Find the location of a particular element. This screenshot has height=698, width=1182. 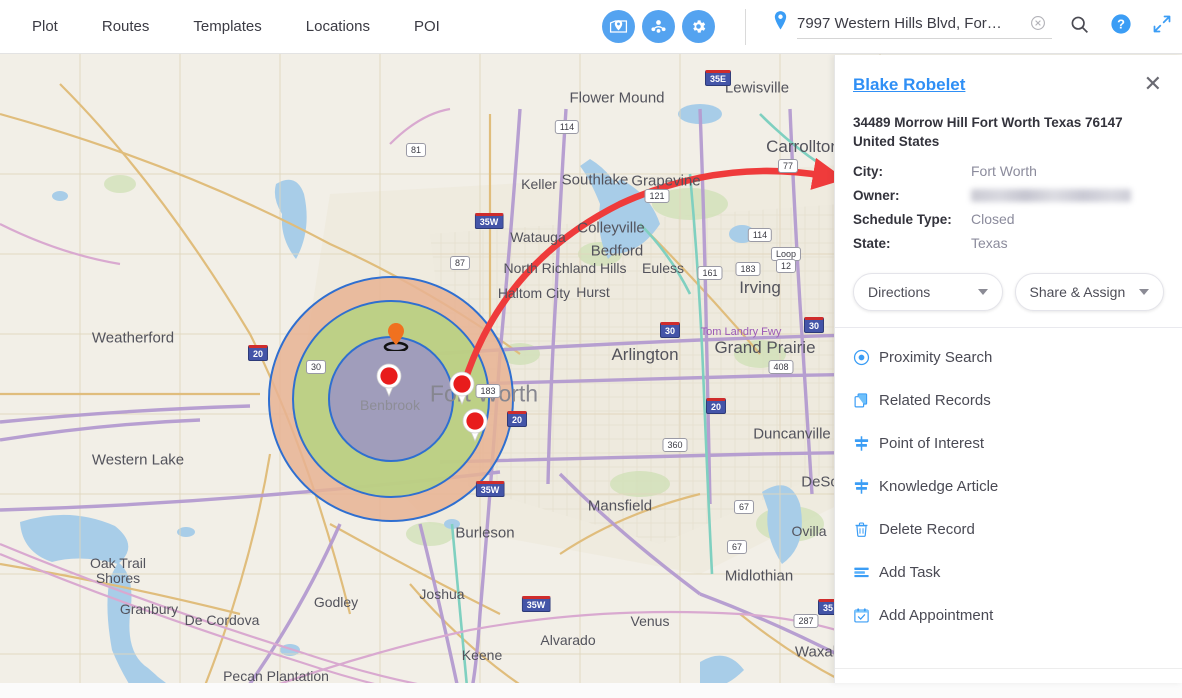

menu-add-appointment: Add Appointment is located at coordinates (1008, 615).